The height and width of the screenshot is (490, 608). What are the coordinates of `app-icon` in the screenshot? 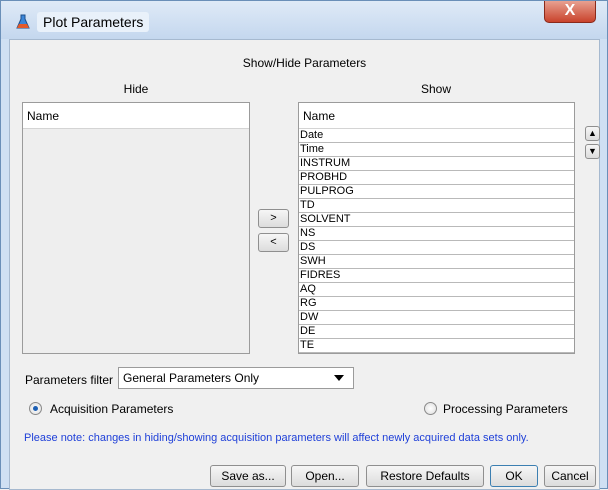 It's located at (23, 21).